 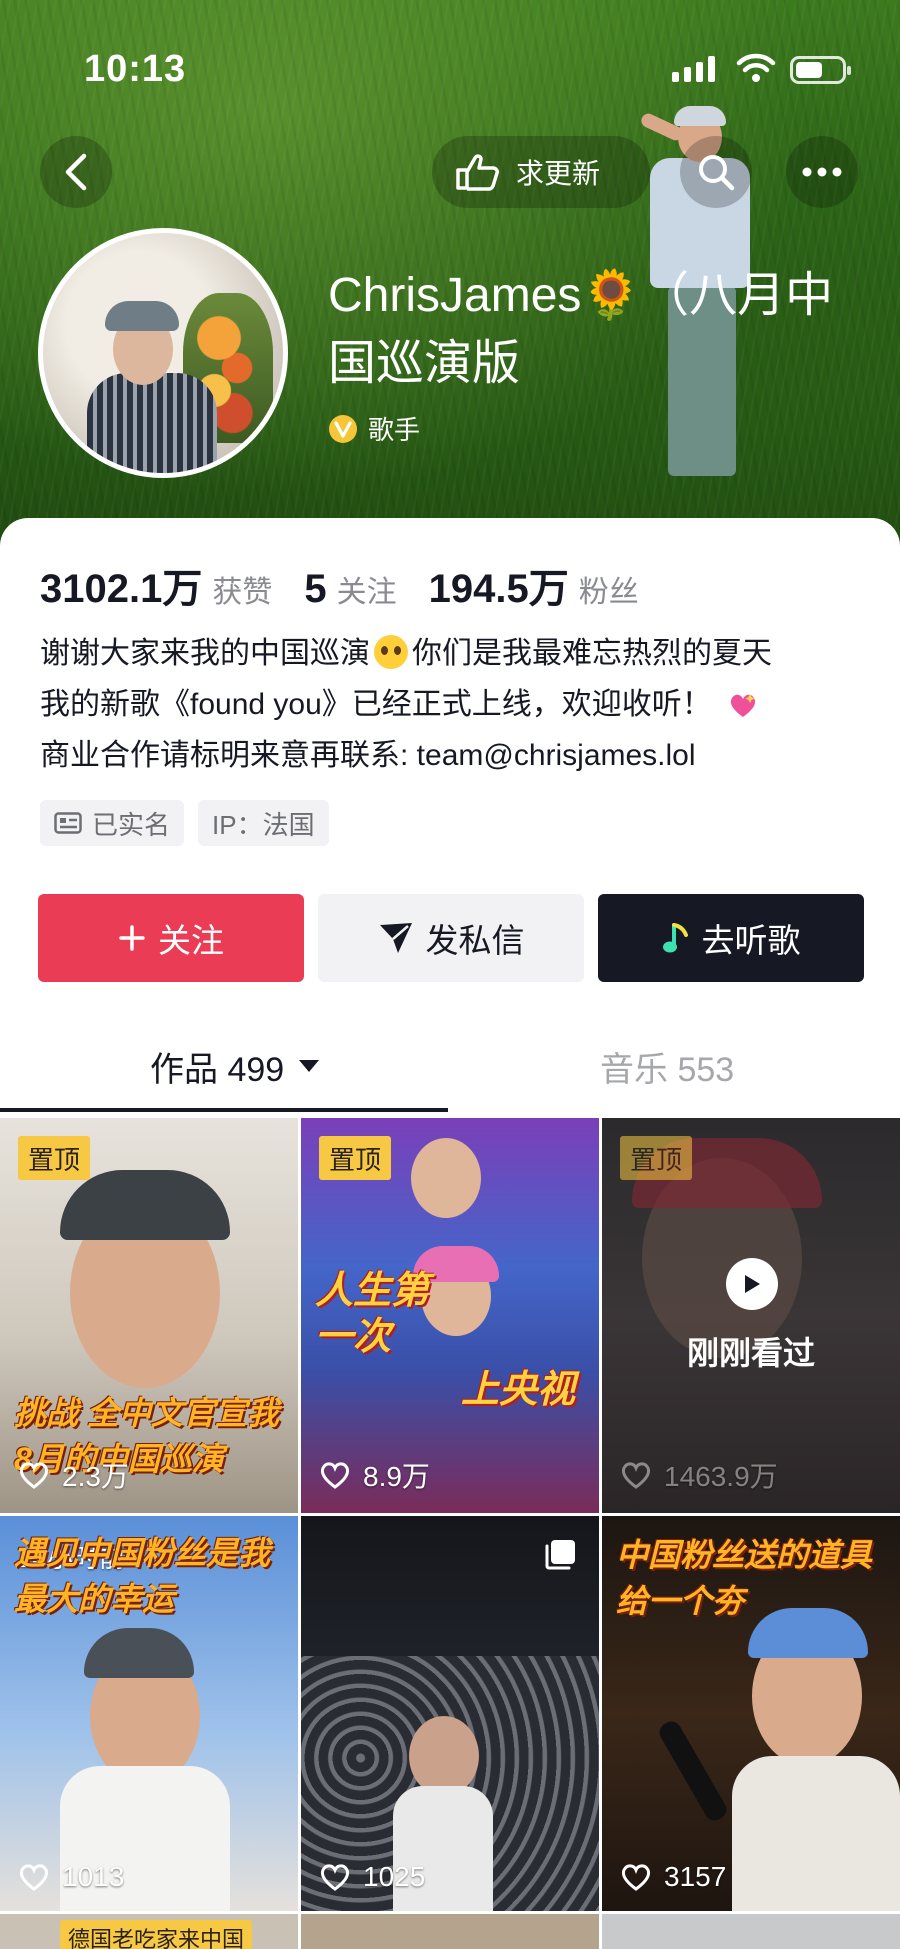 What do you see at coordinates (121, 589) in the screenshot?
I see `likes-count: 3102.1万` at bounding box center [121, 589].